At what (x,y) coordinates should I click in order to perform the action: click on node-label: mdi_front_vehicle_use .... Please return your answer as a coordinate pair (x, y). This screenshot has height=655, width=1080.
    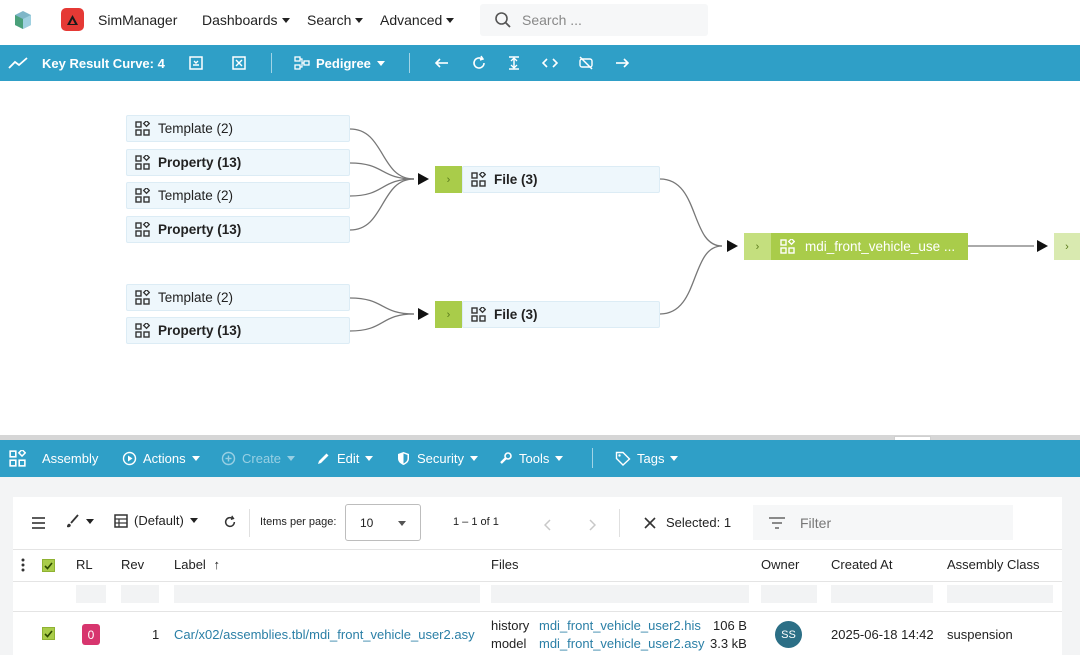
    Looking at the image, I should click on (880, 246).